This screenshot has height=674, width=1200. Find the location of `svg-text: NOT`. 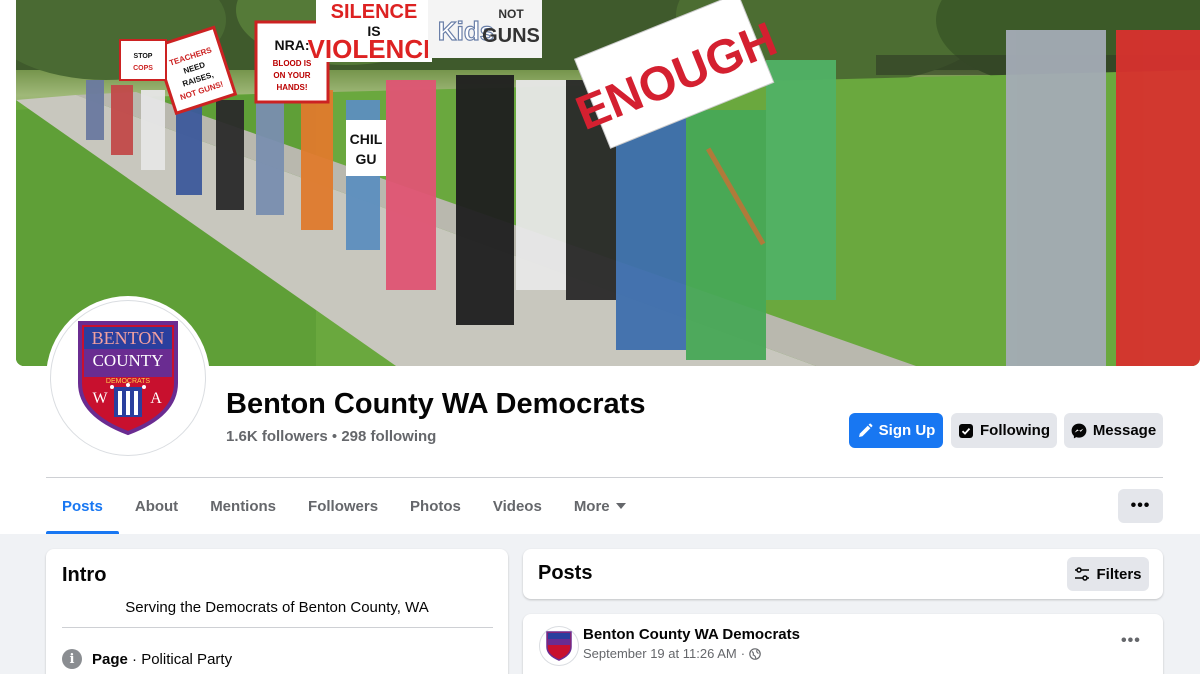

svg-text: NOT is located at coordinates (511, 14).